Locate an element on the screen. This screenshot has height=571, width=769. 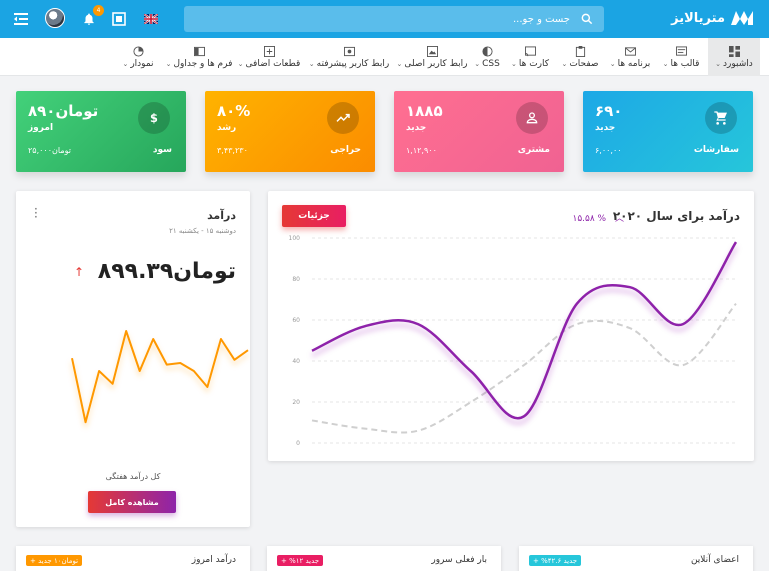
stat-icon-circle: $ is located at coordinates (154, 118).